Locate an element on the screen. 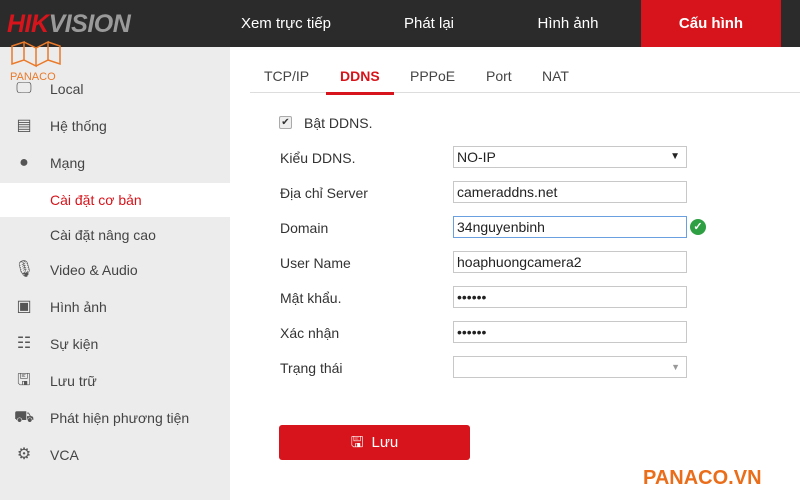 This screenshot has height=500, width=800. tab-nat: NAT is located at coordinates (555, 76).